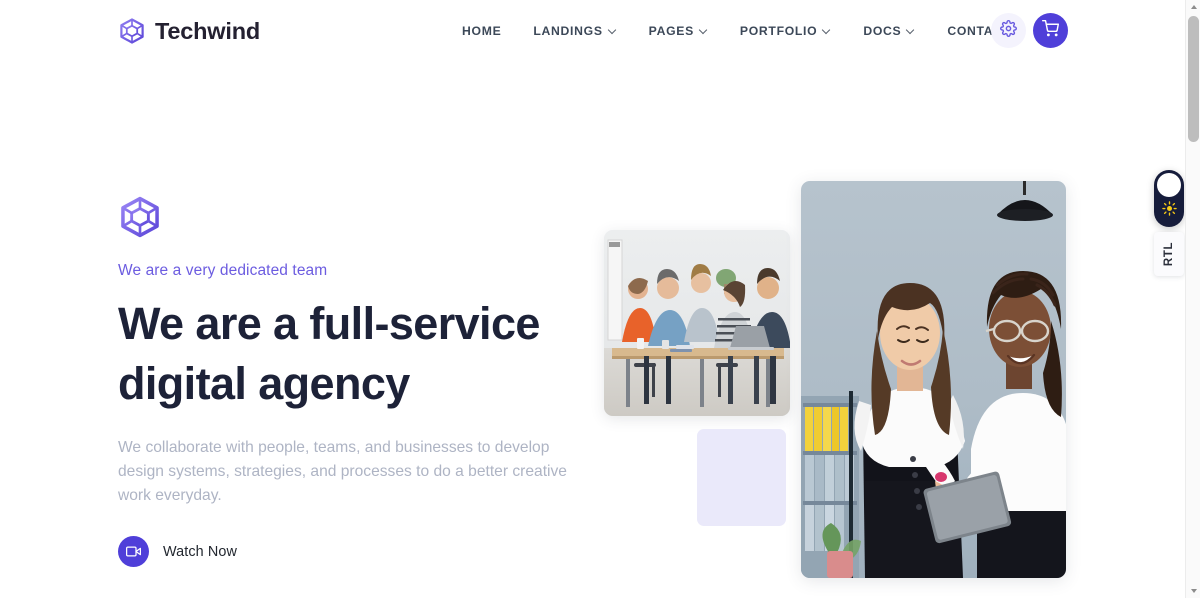 The height and width of the screenshot is (598, 1200). What do you see at coordinates (882, 31) in the screenshot?
I see `nav-label: DOCS` at bounding box center [882, 31].